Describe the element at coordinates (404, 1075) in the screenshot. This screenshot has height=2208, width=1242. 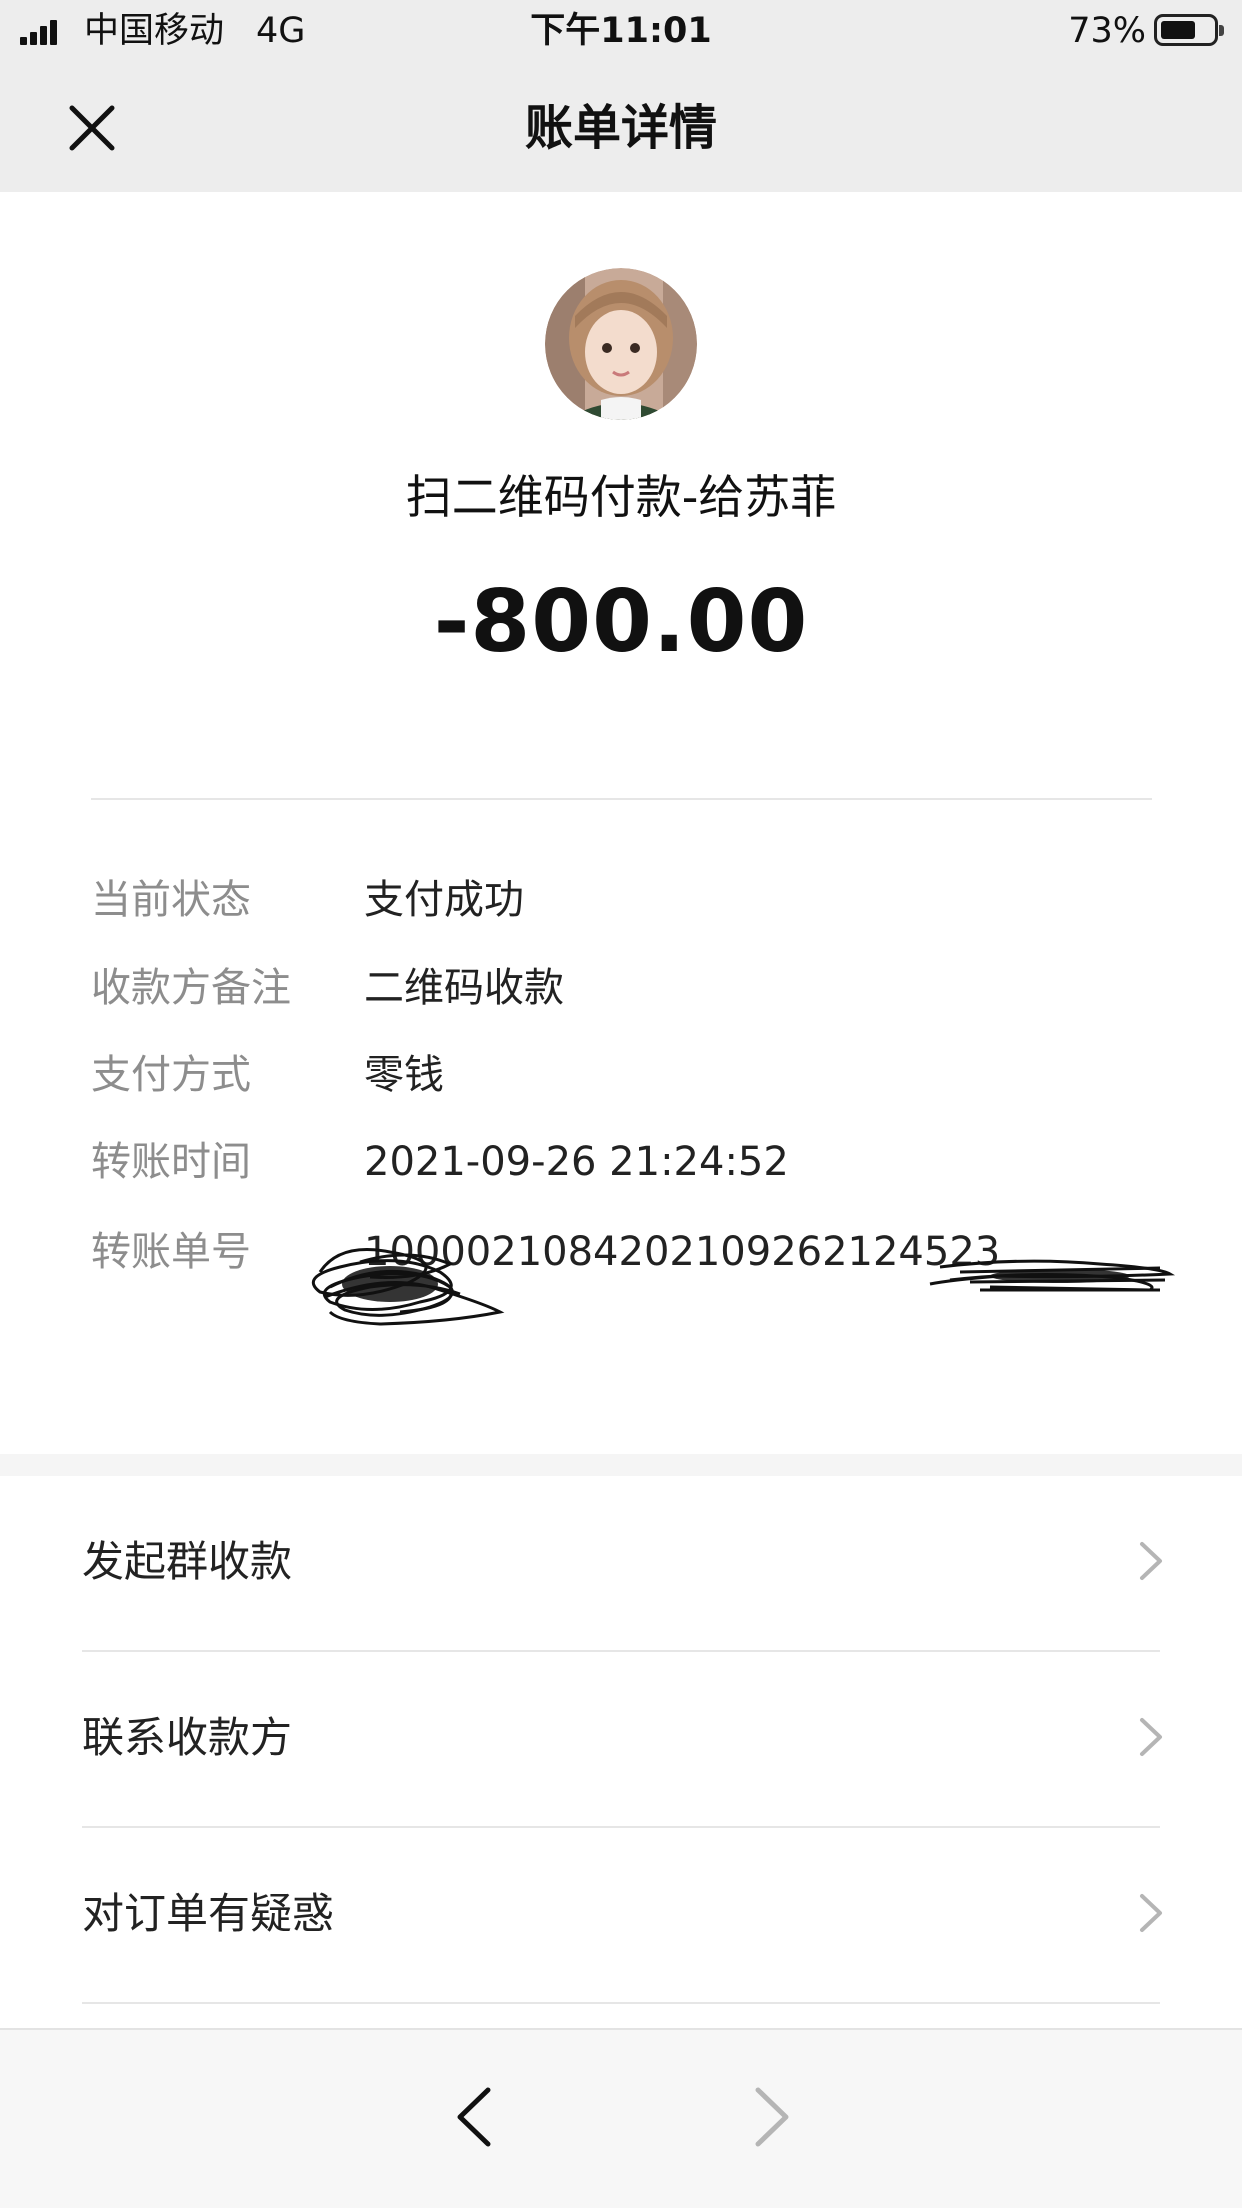
I see `payment-method-value: 零钱` at that location.